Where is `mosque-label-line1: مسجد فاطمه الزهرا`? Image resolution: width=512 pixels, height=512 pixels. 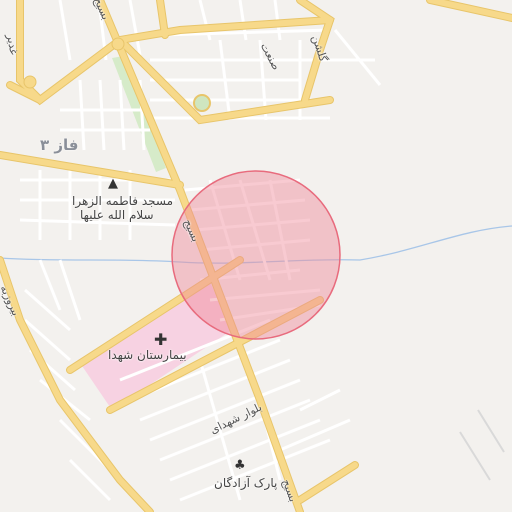
mosque-label-line1: مسجد فاطمه الزهرا is located at coordinates (122, 201).